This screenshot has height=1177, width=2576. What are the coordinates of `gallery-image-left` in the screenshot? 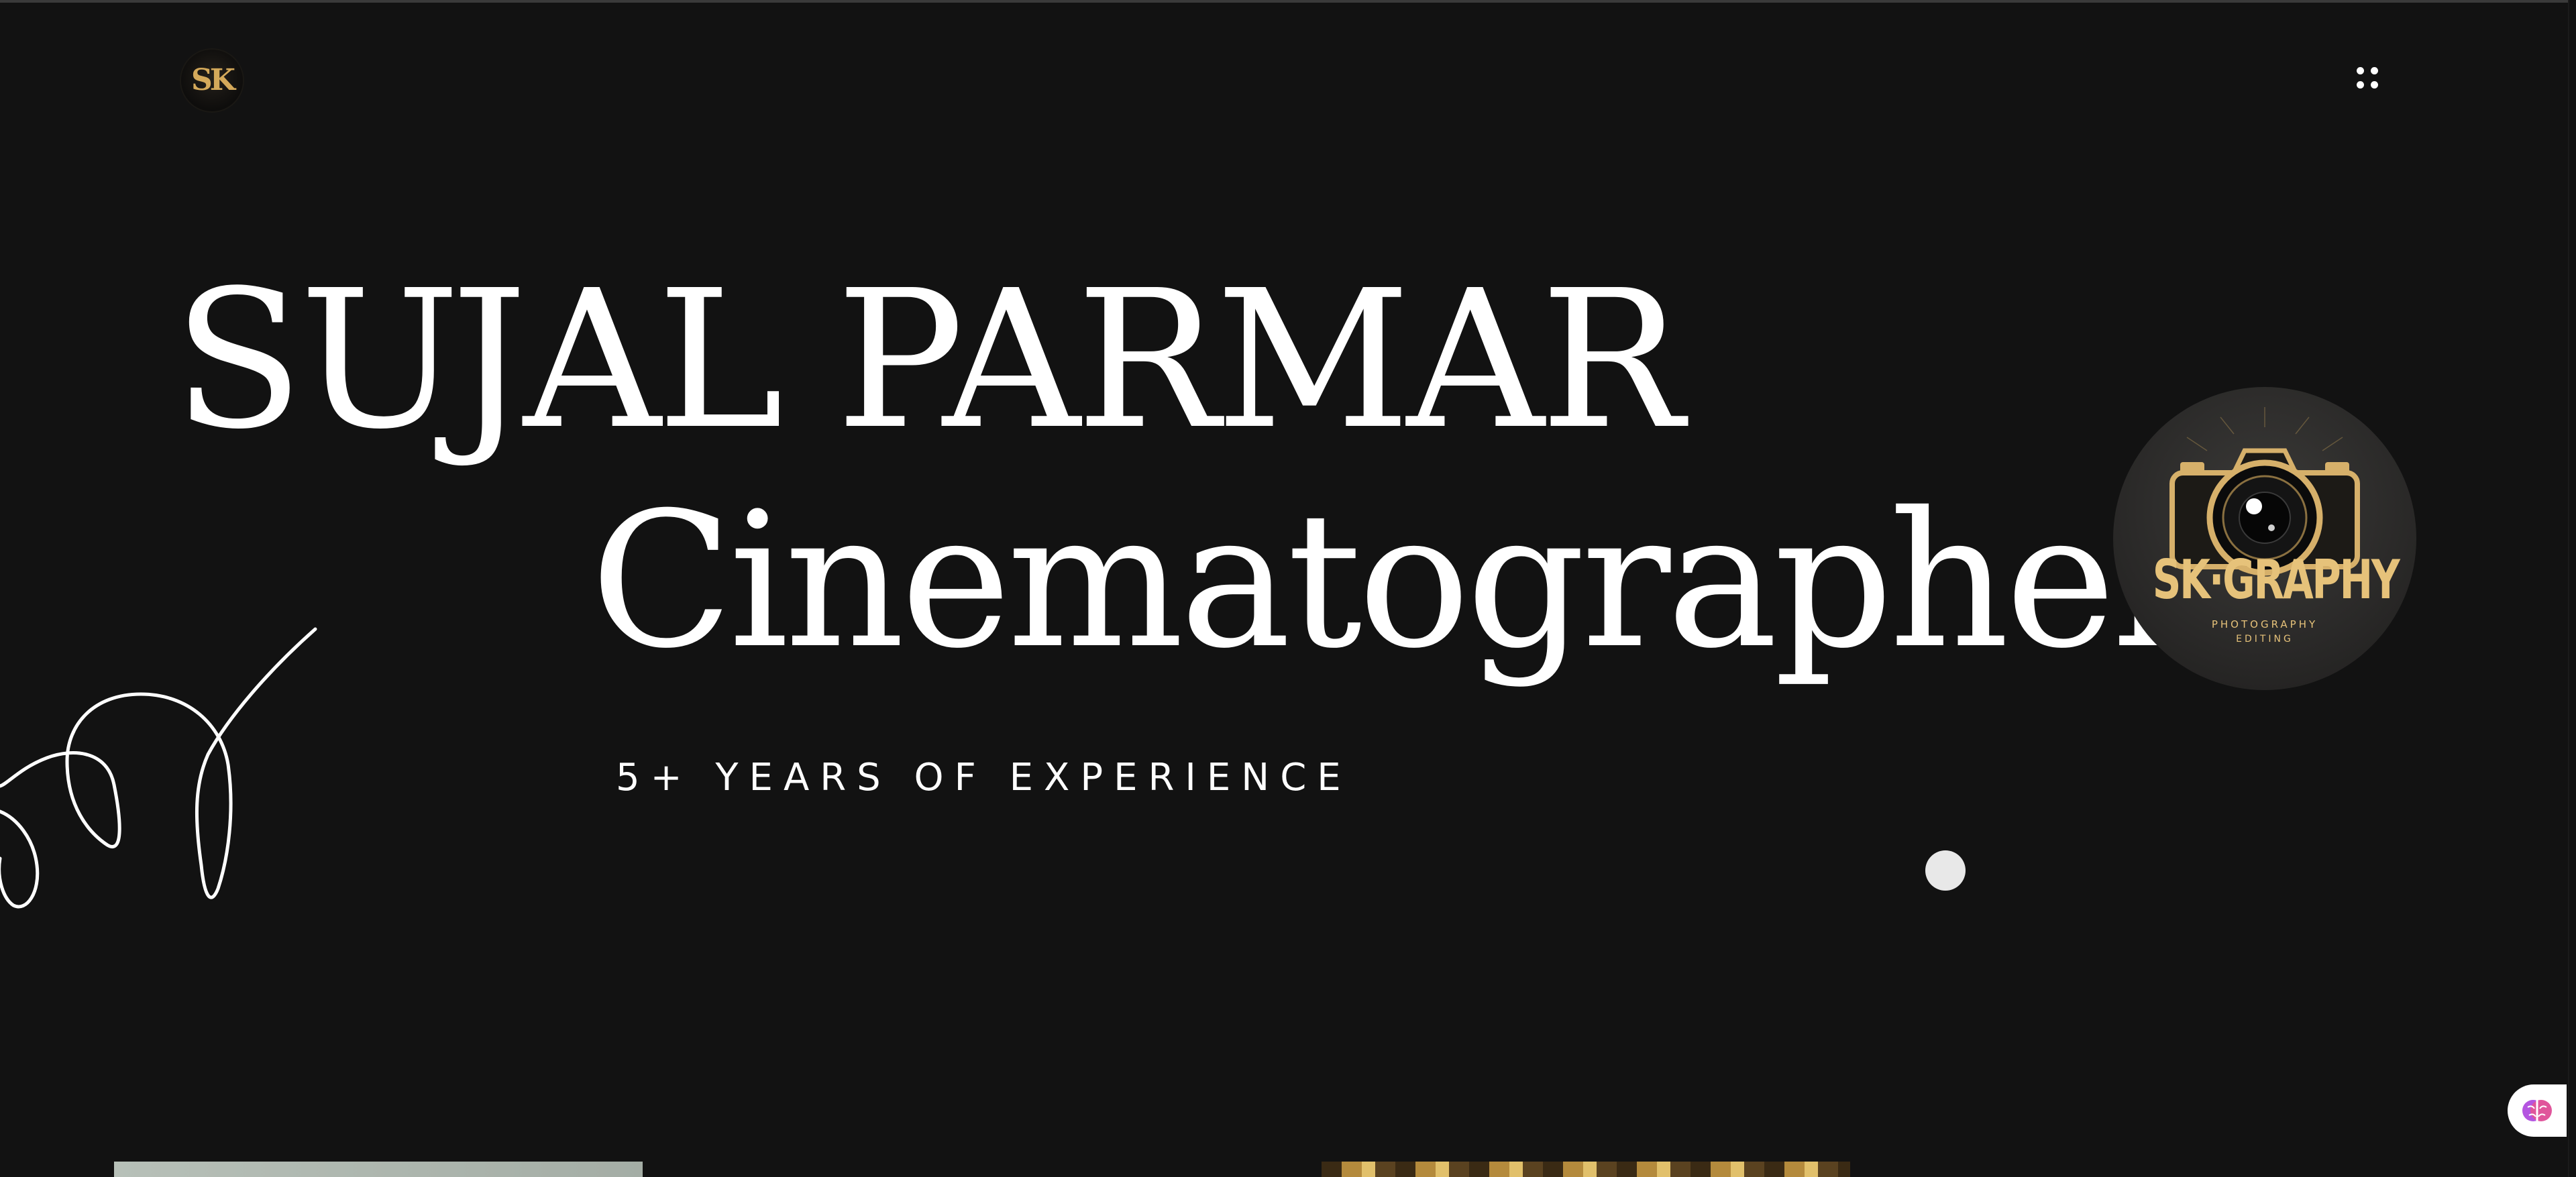 It's located at (378, 1169).